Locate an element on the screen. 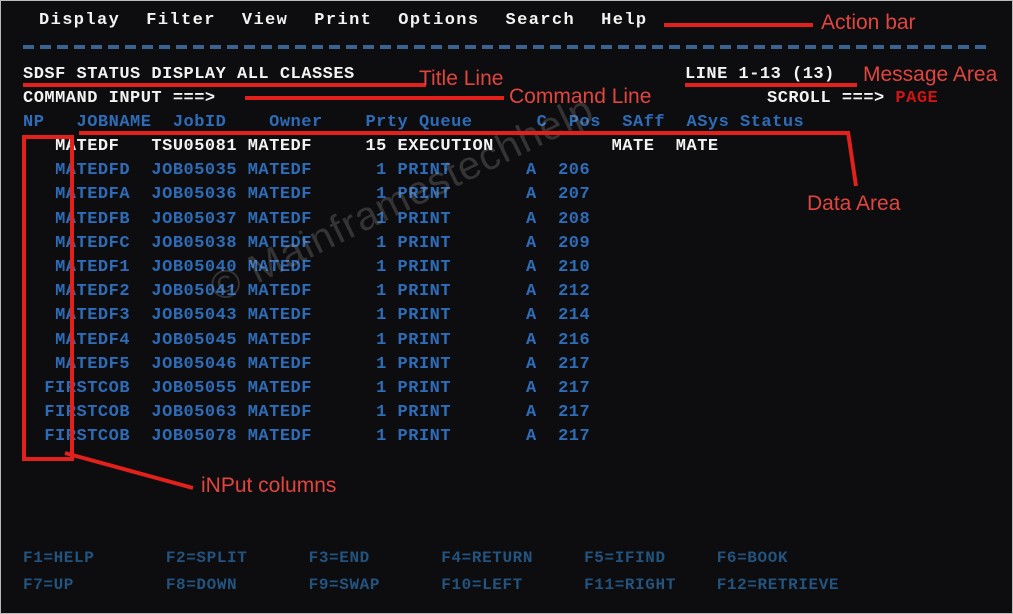 The width and height of the screenshot is (1013, 614). annotation-box-input-columns is located at coordinates (48, 298).